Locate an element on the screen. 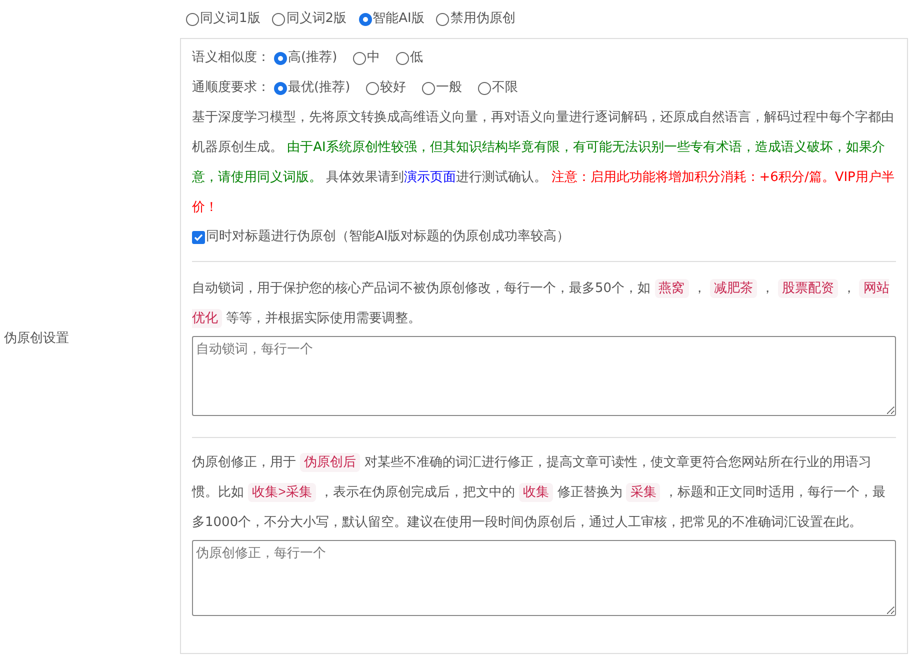 This screenshot has width=911, height=658. radio-label: 智能AI版 is located at coordinates (398, 19).